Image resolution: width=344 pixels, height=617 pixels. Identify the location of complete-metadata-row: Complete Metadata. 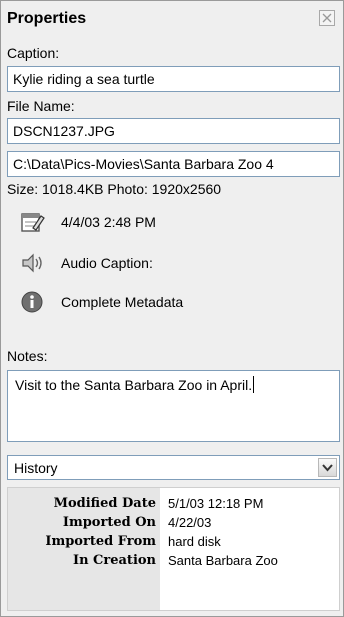
(101, 302).